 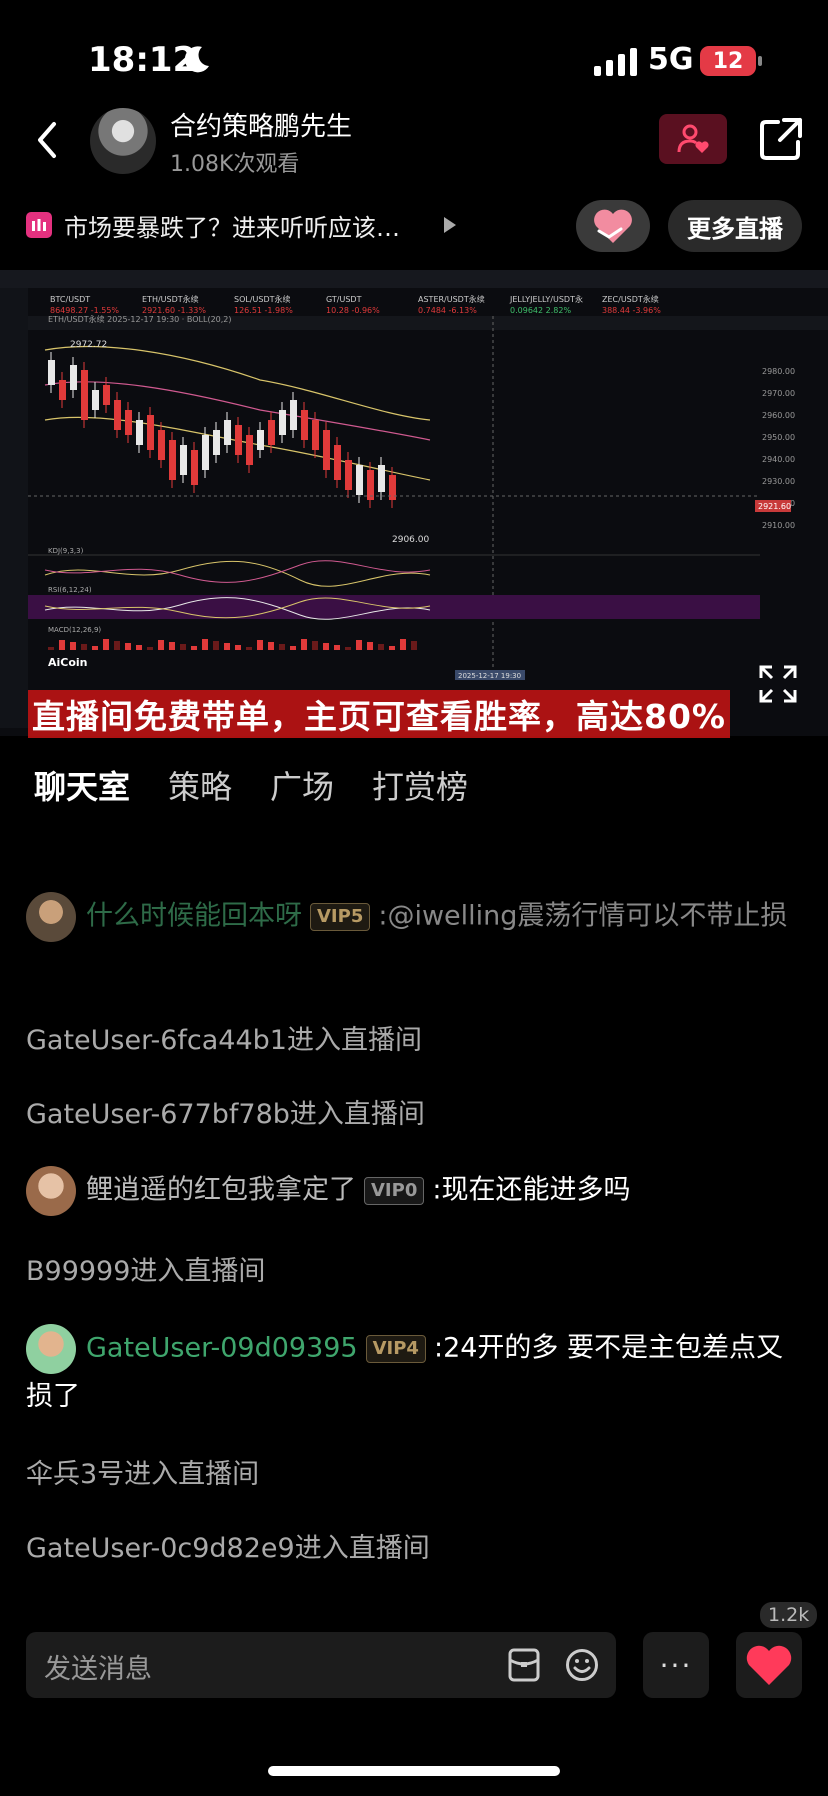 What do you see at coordinates (411, 917) in the screenshot?
I see `chat-message: 什么时候能回本呀 VIP5:@iwelling震荡行情可以不带止损` at bounding box center [411, 917].